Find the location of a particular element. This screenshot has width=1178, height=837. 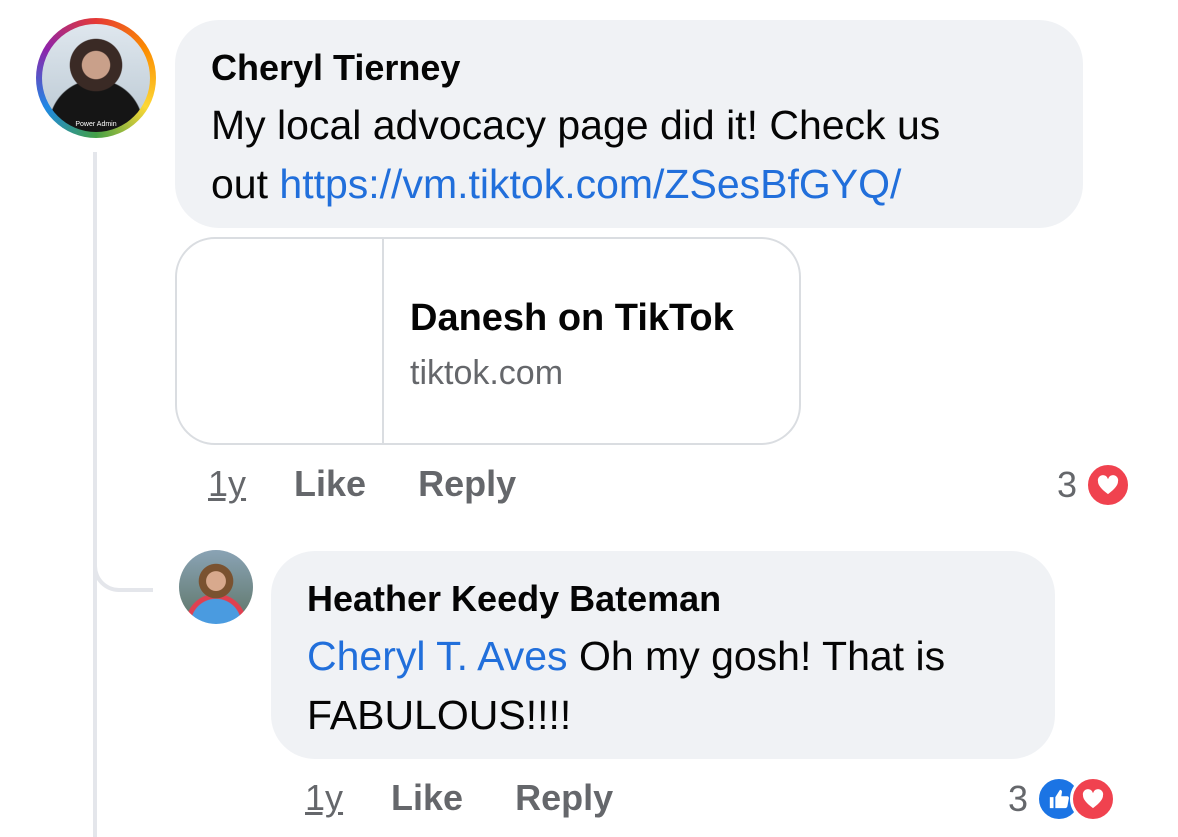

like-button: Like is located at coordinates (330, 484).